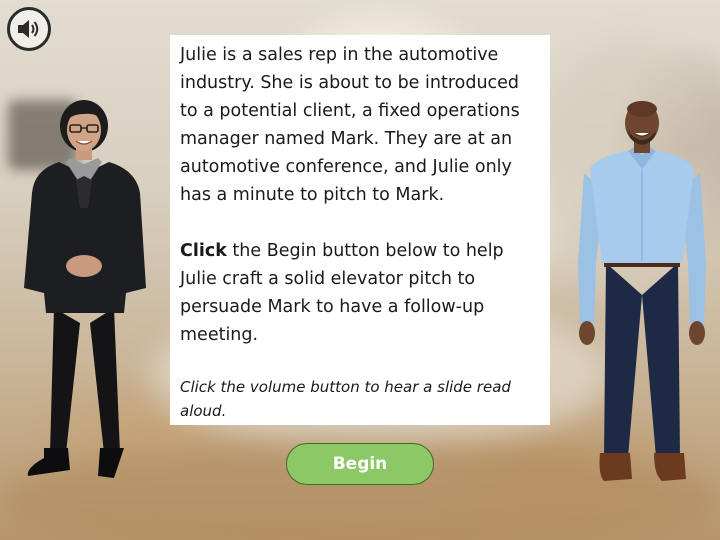 The image size is (720, 540). I want to click on julie-character, so click(86, 290).